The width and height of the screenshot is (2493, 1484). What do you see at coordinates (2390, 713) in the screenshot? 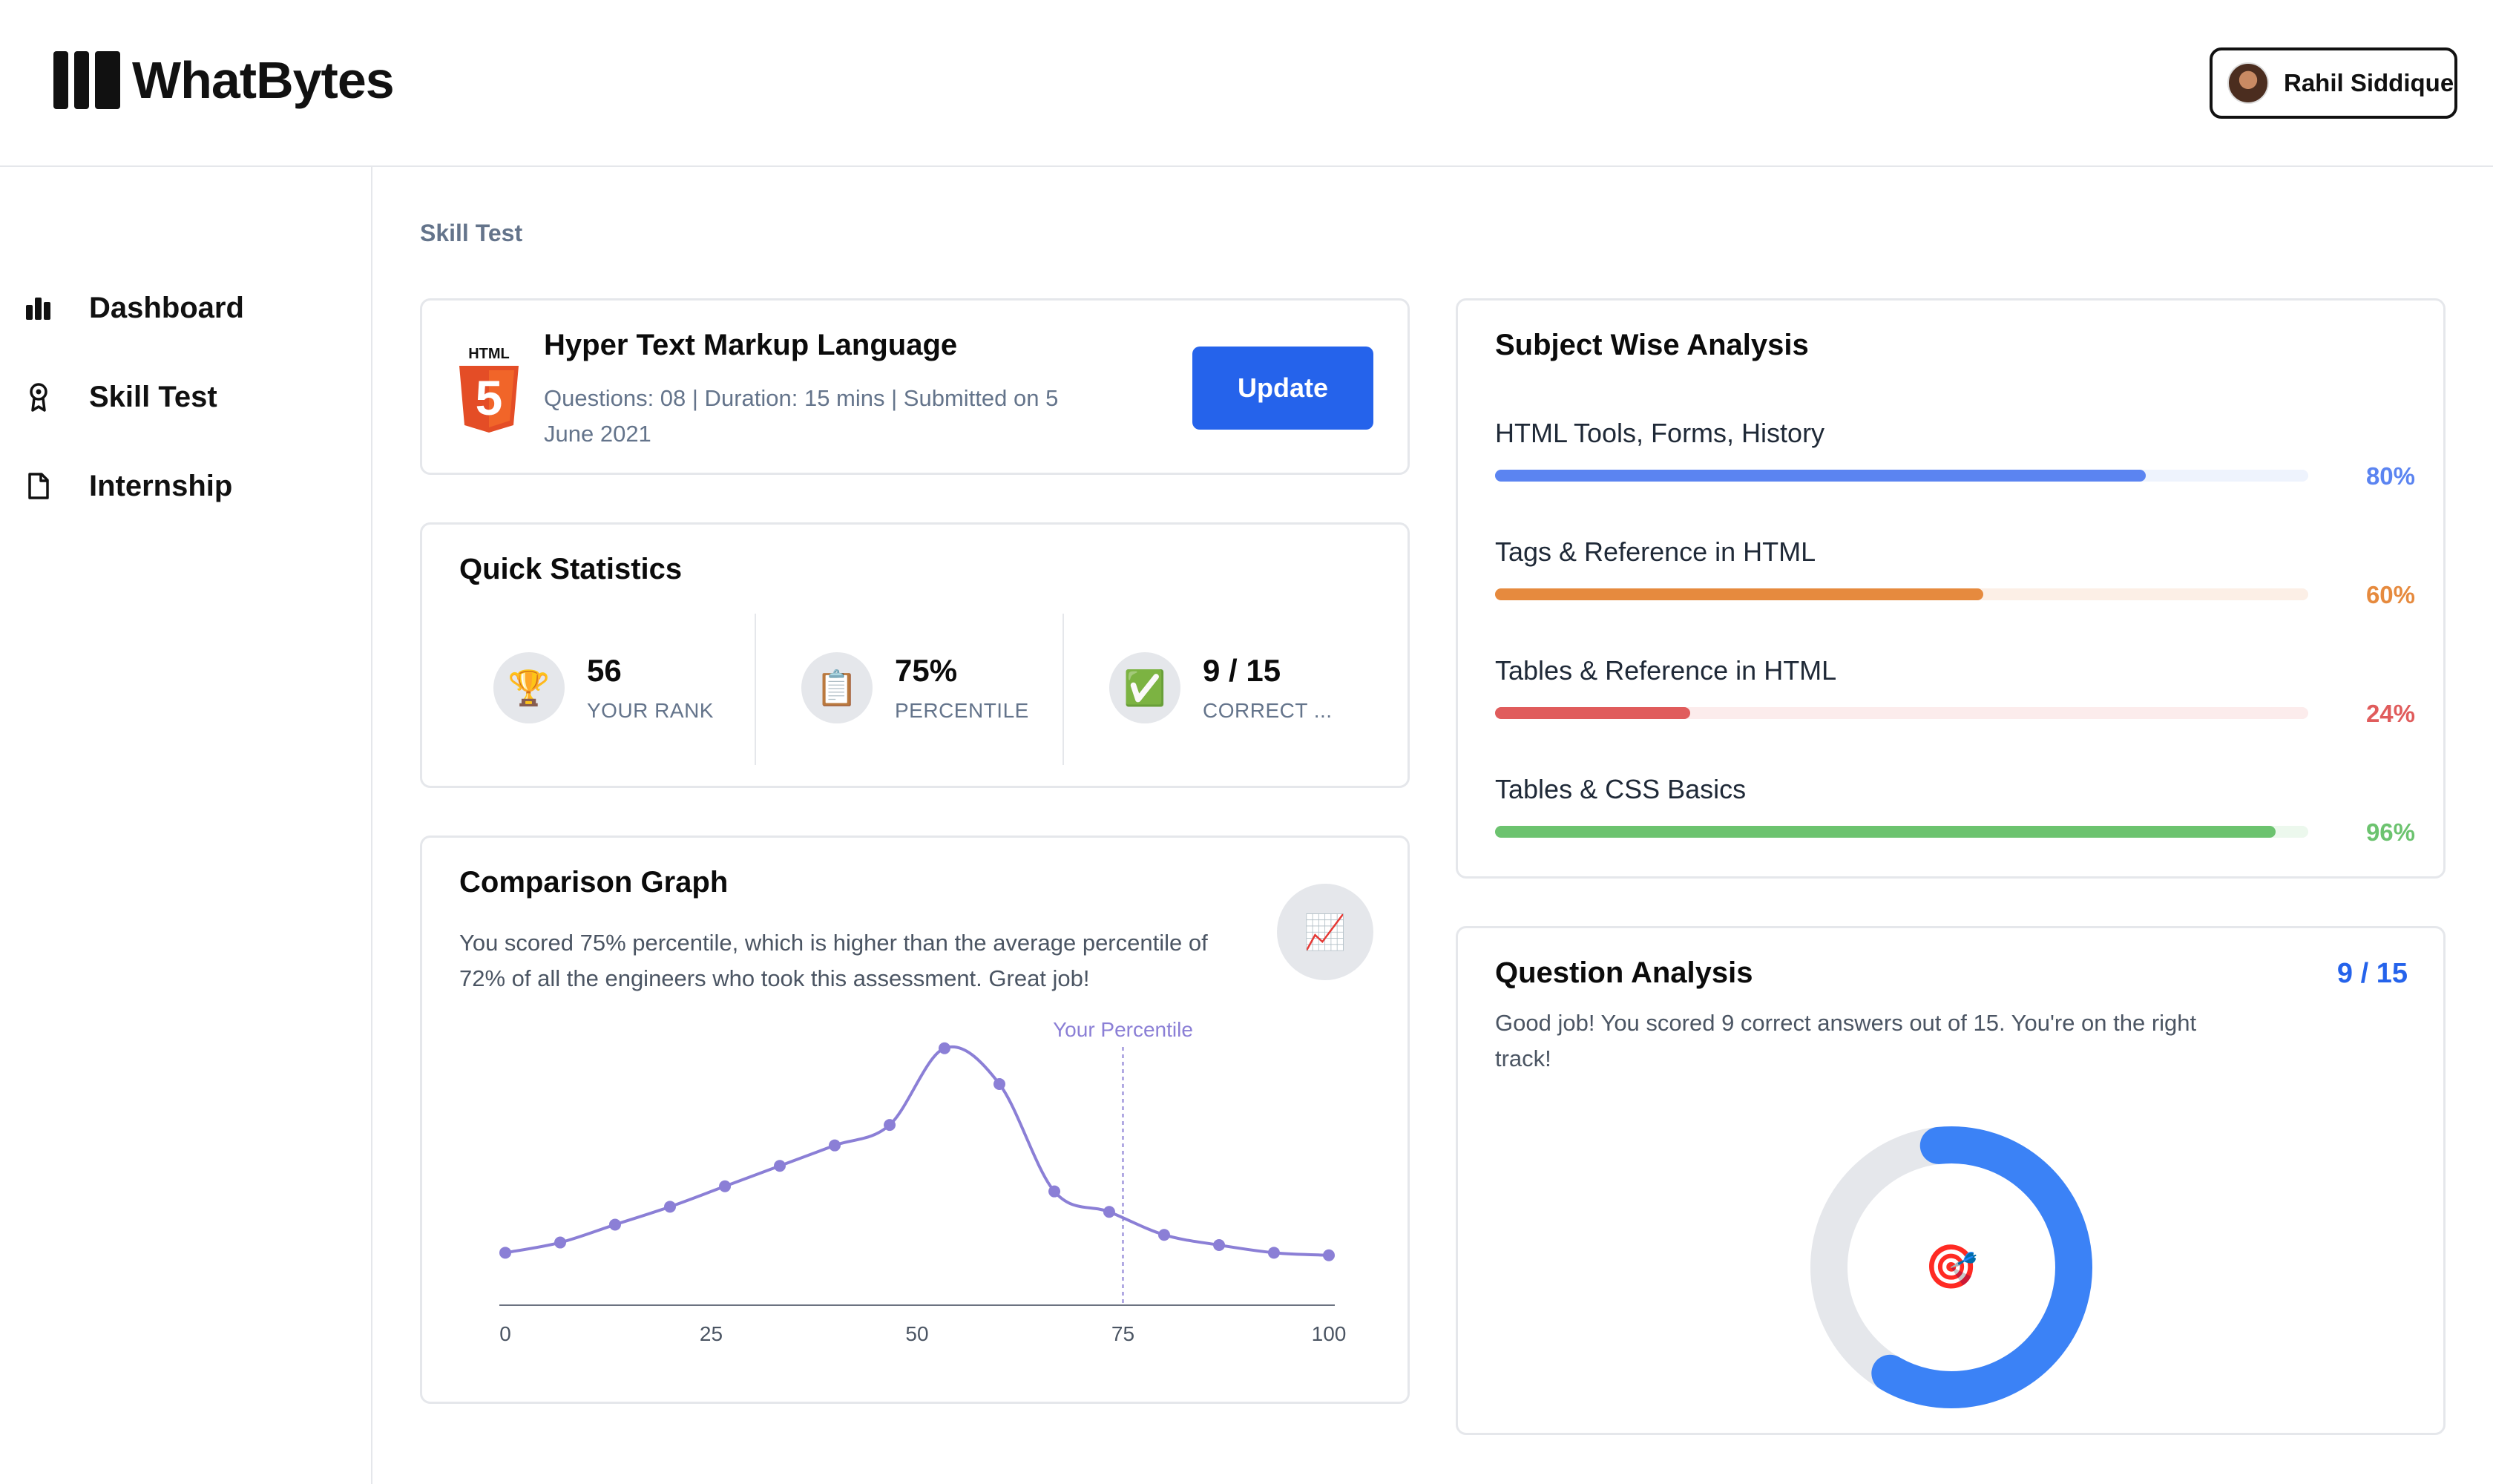
I see `subject-percent: 24%` at bounding box center [2390, 713].